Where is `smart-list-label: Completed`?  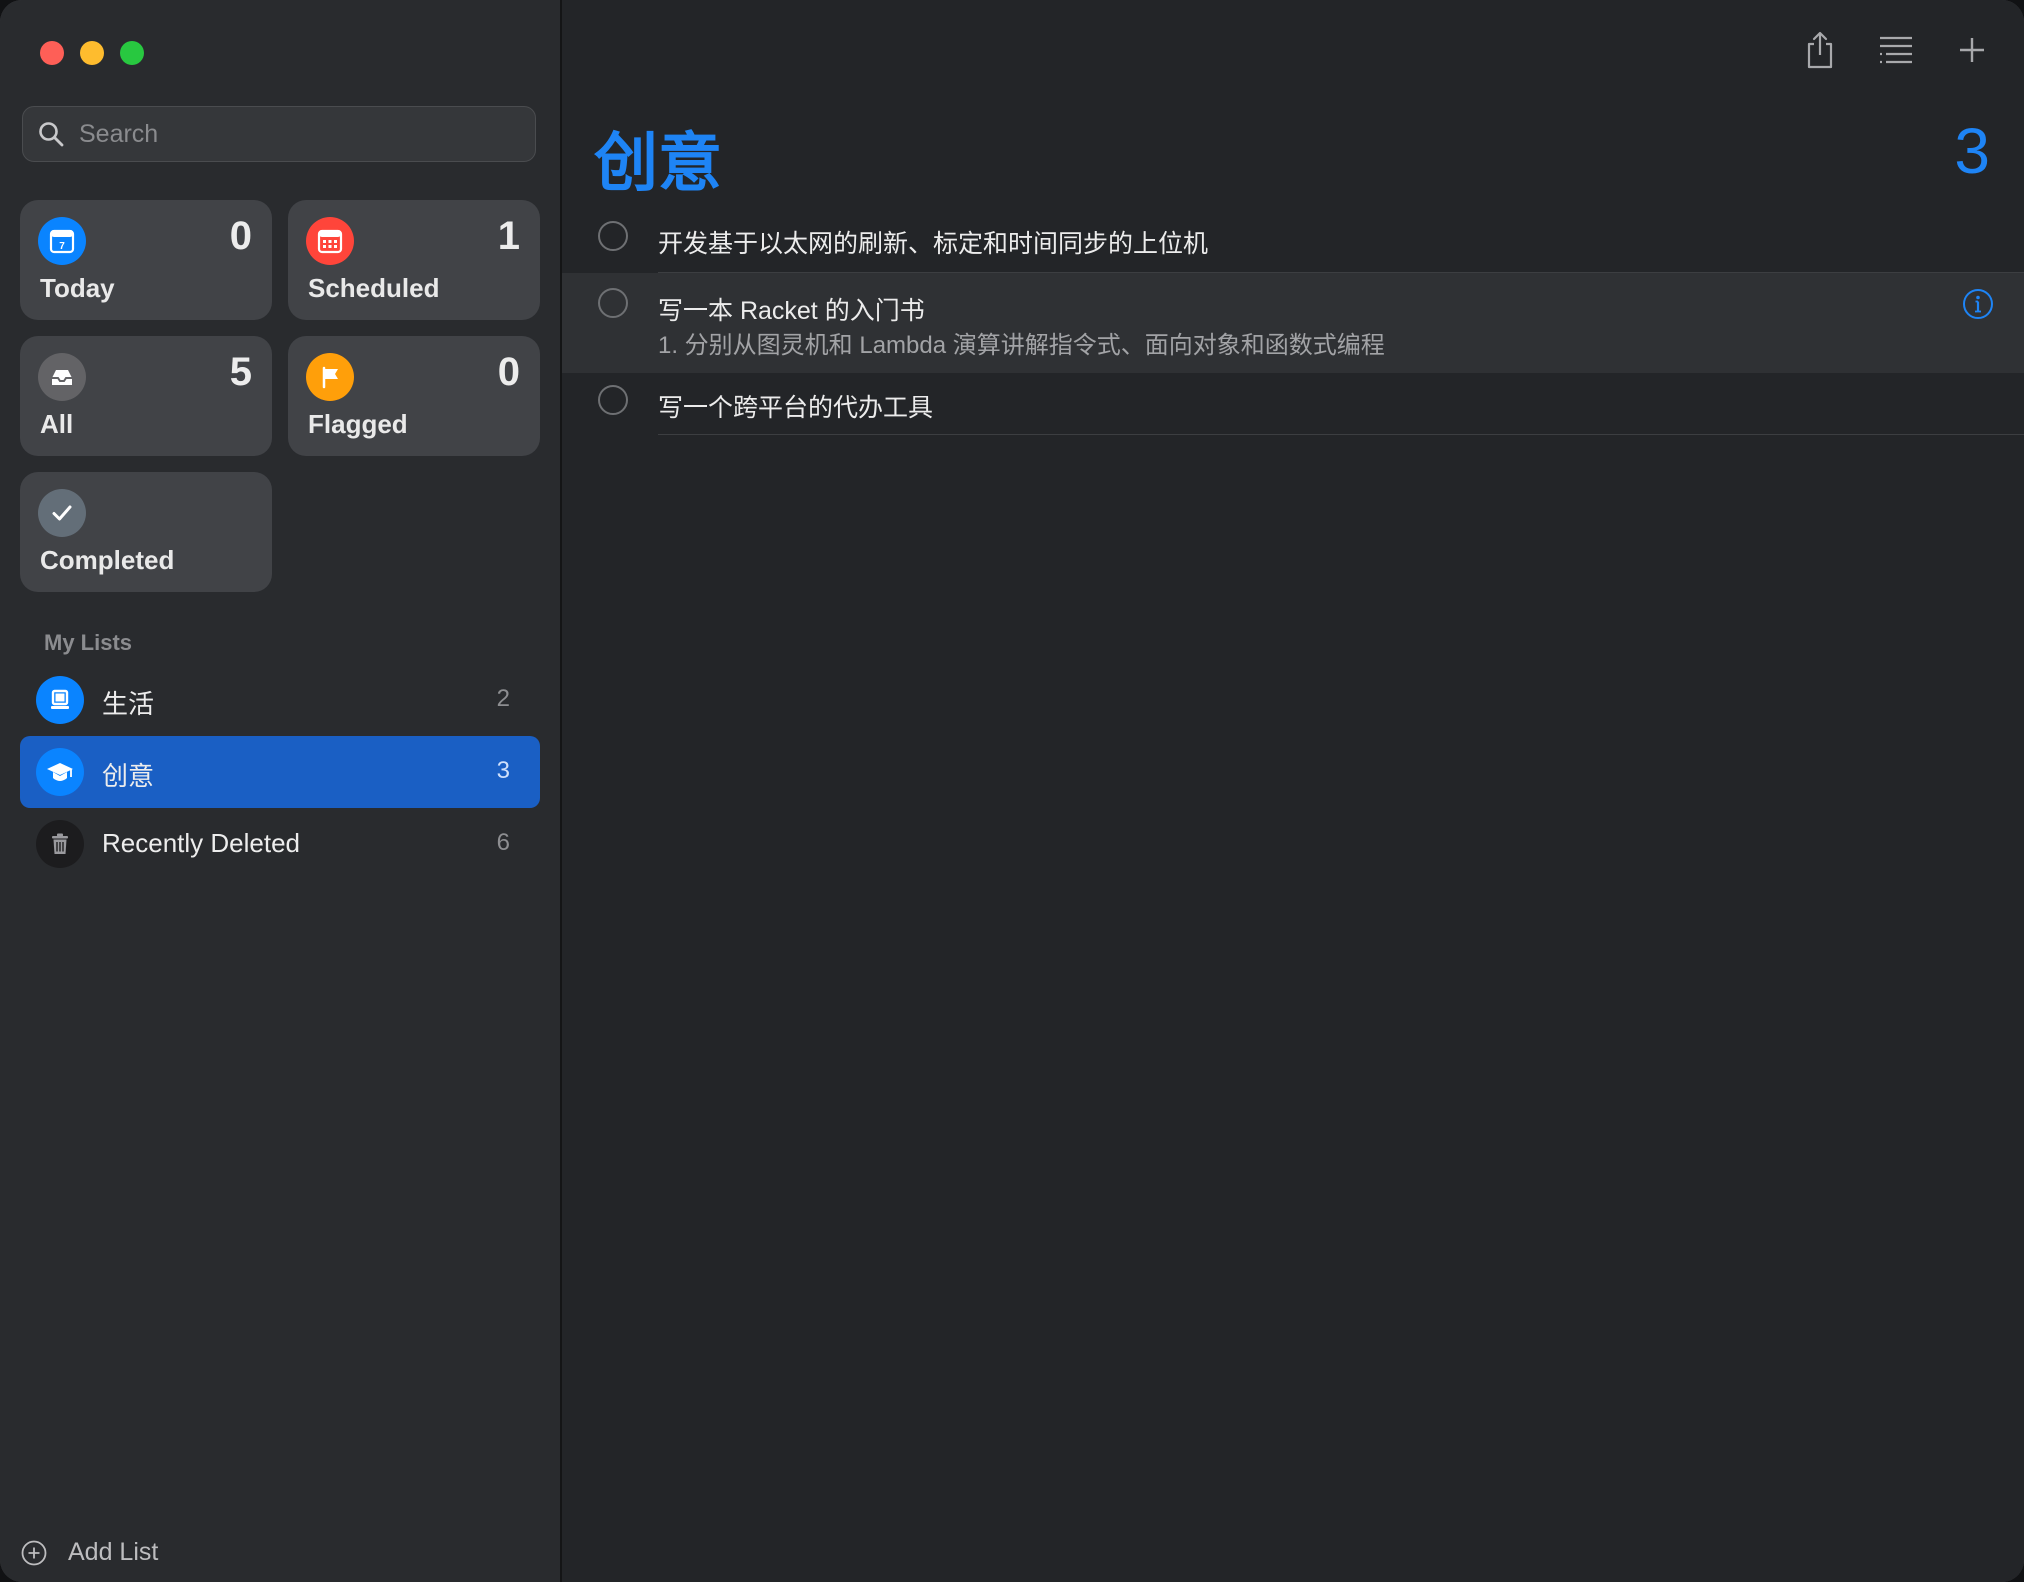 smart-list-label: Completed is located at coordinates (107, 560).